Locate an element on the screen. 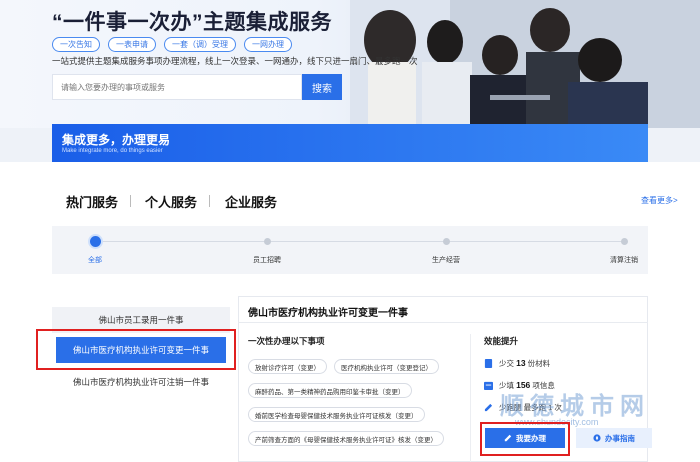 The height and width of the screenshot is (462, 700). service-item-pill: 放射诊疗许可（变更） is located at coordinates (287, 366).